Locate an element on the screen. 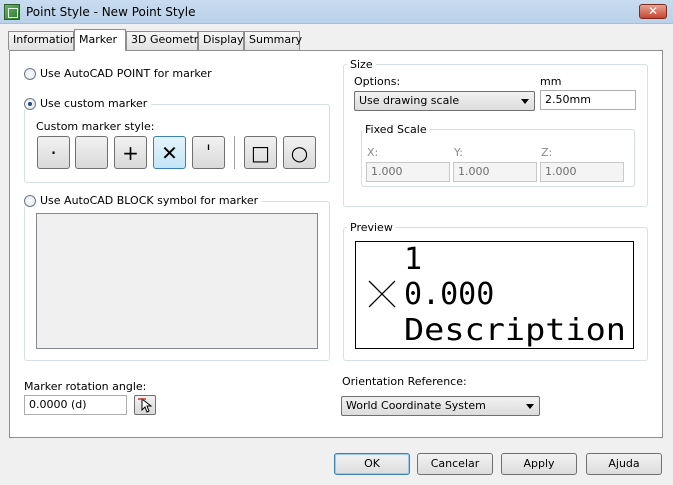 The image size is (673, 485). marker-x-button: ✕ is located at coordinates (169, 152).